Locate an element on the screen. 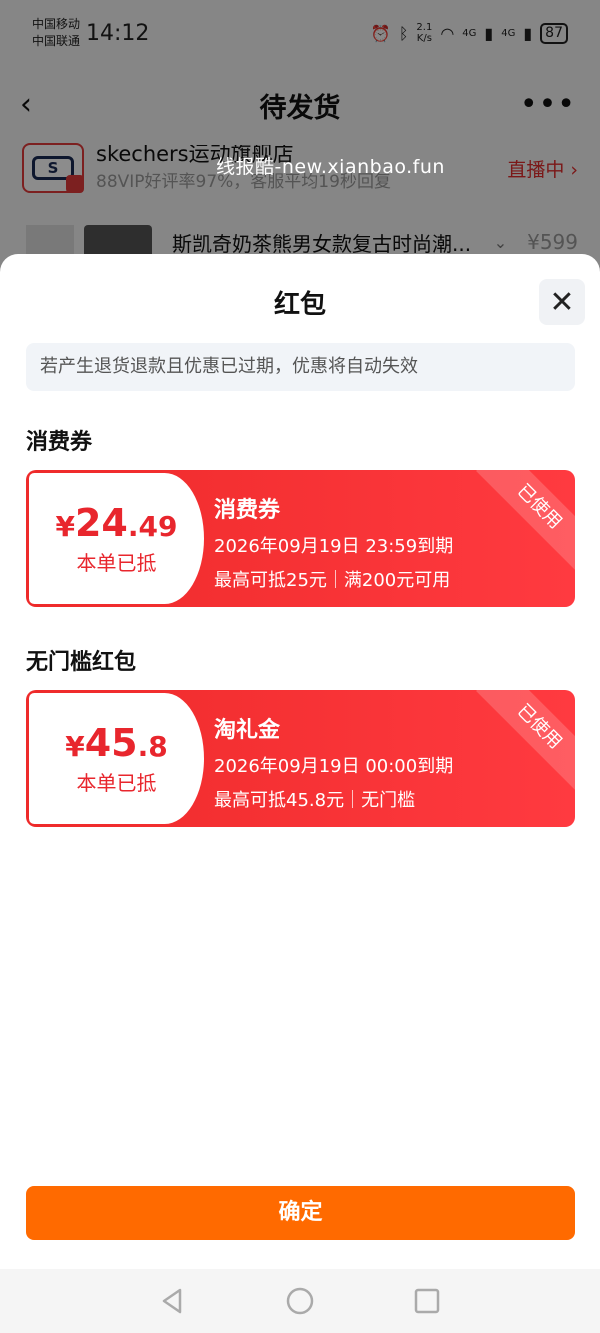 This screenshot has width=600, height=1333. section-consumer-coupon: 消费券 is located at coordinates (59, 442).